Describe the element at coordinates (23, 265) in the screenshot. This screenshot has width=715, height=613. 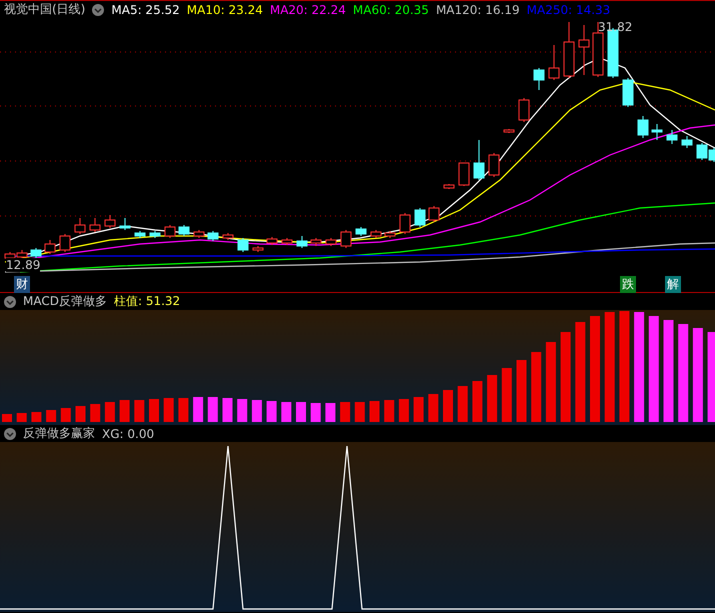
I see `low-price-label: 12.89` at that location.